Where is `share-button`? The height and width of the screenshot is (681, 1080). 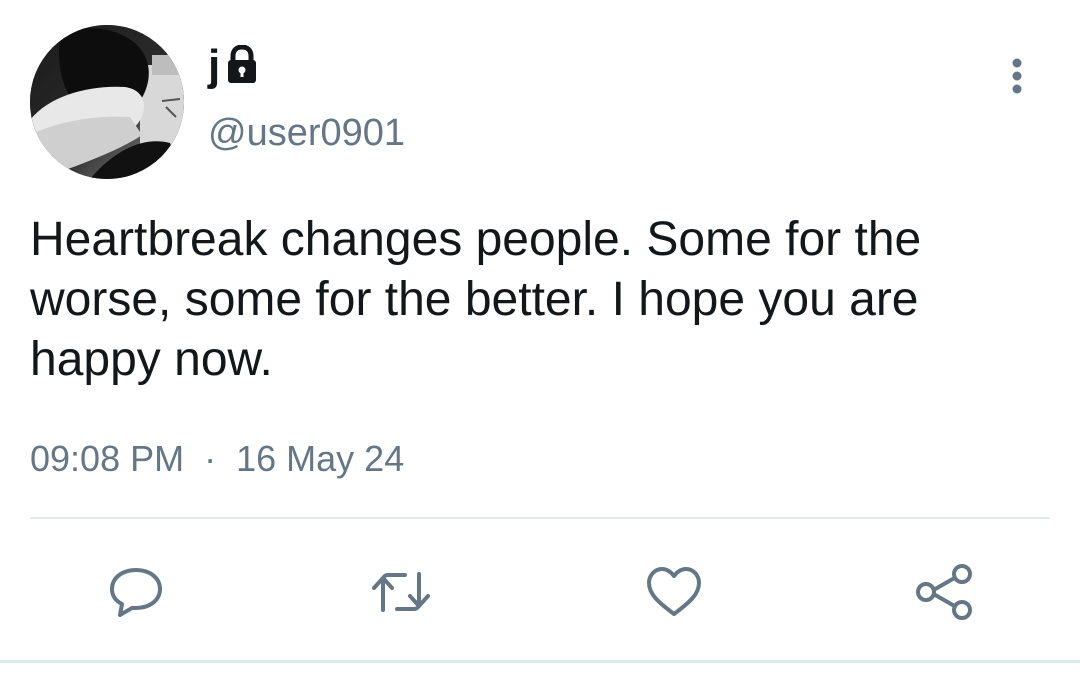
share-button is located at coordinates (944, 592).